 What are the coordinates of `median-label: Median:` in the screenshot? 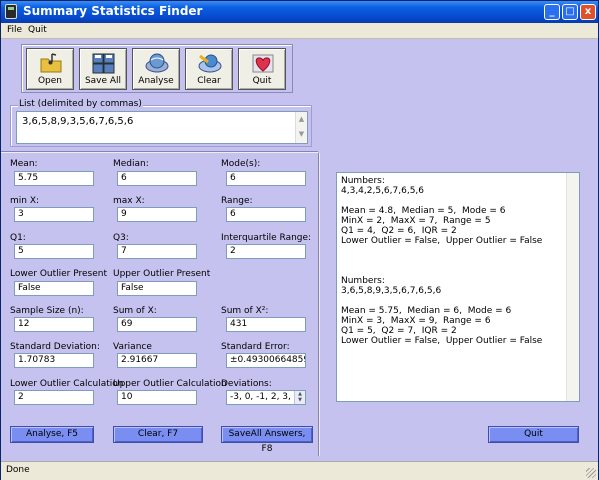 It's located at (131, 164).